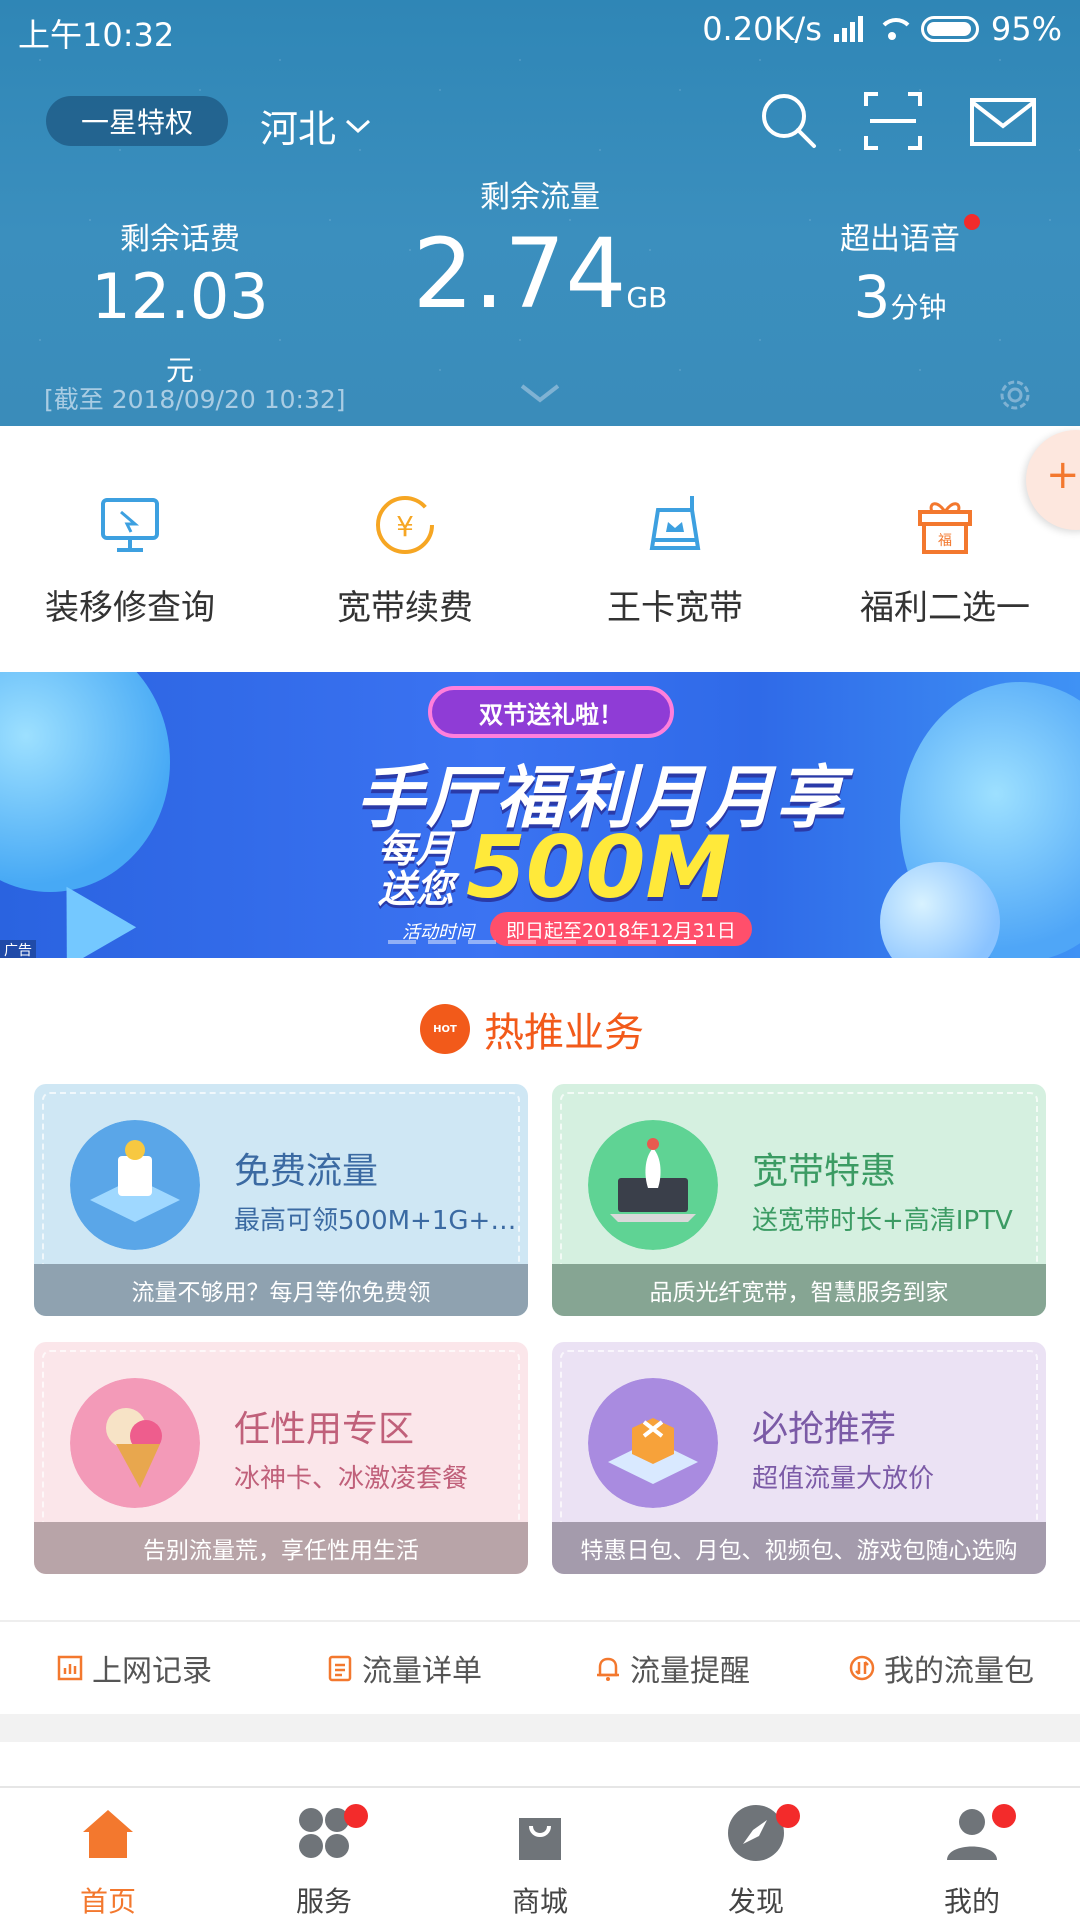  I want to click on status-indicators: 0.20K/s 95%, so click(882, 29).